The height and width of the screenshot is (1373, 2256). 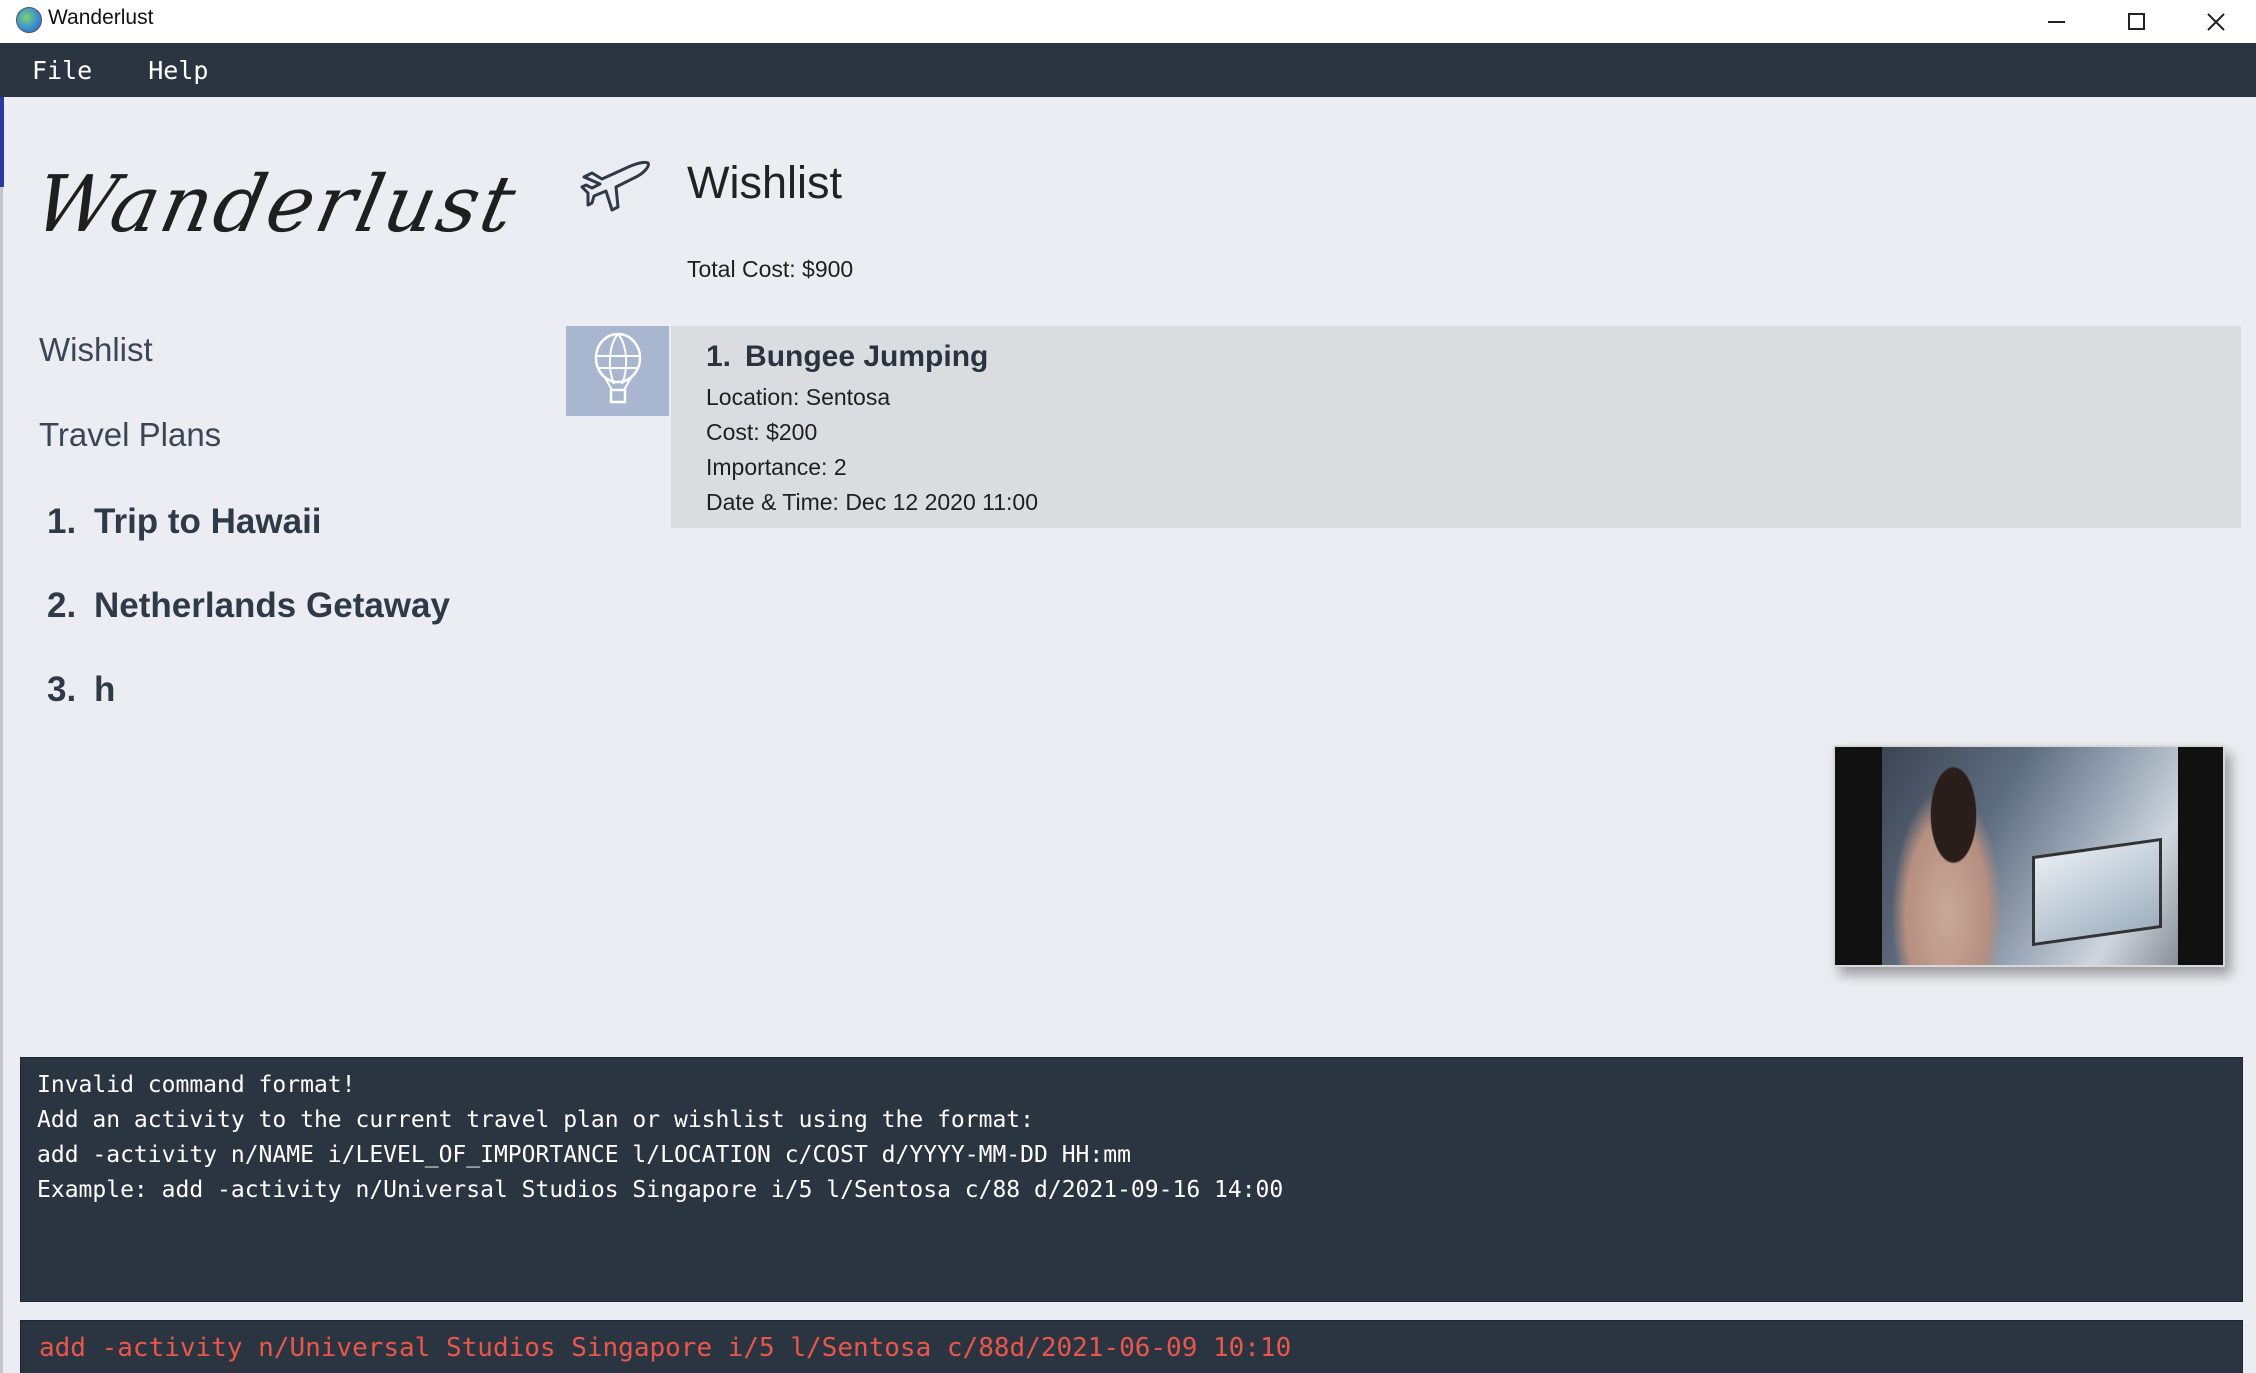 I want to click on window-left-accent, so click(x=2, y=142).